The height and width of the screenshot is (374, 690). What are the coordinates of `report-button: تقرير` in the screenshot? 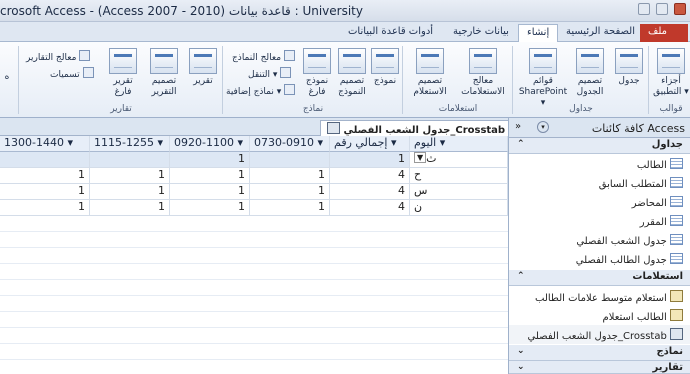 It's located at (203, 67).